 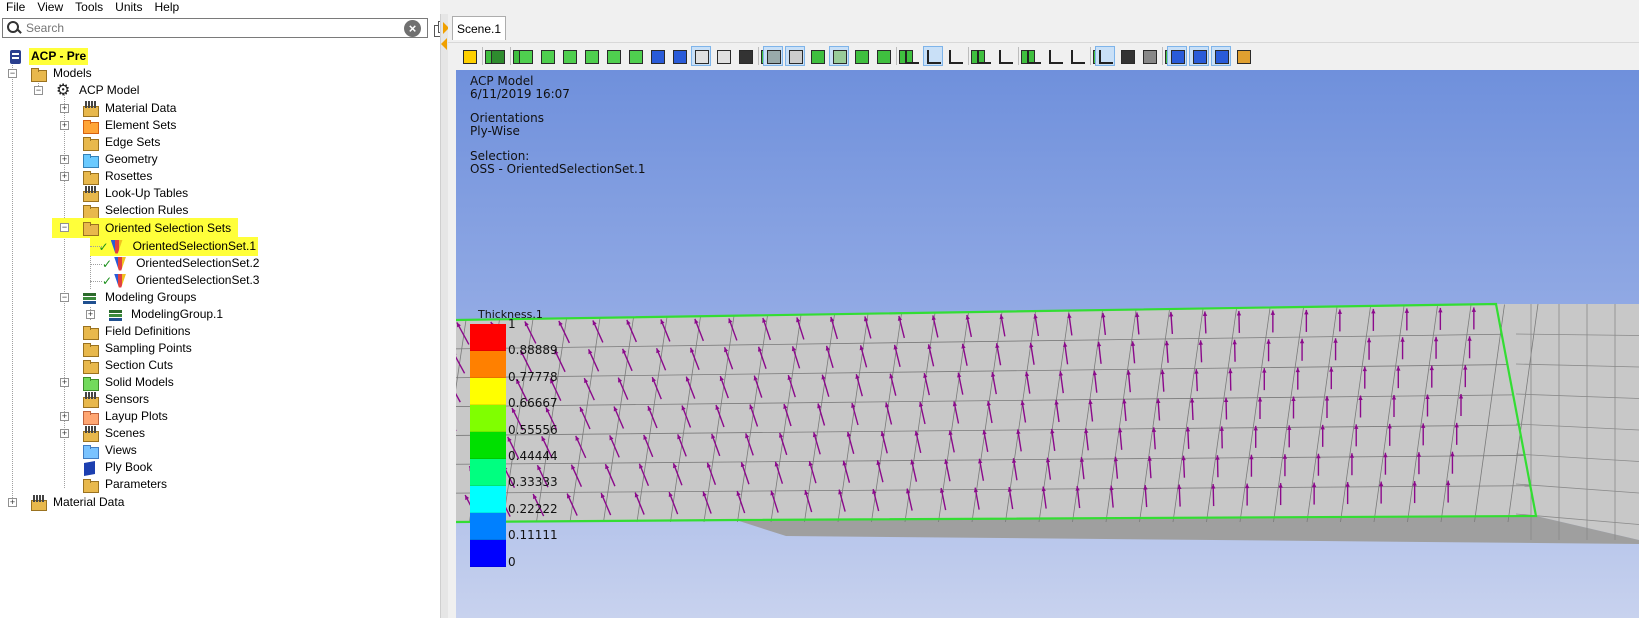 I want to click on clear-search-icon: ×, so click(x=412, y=28).